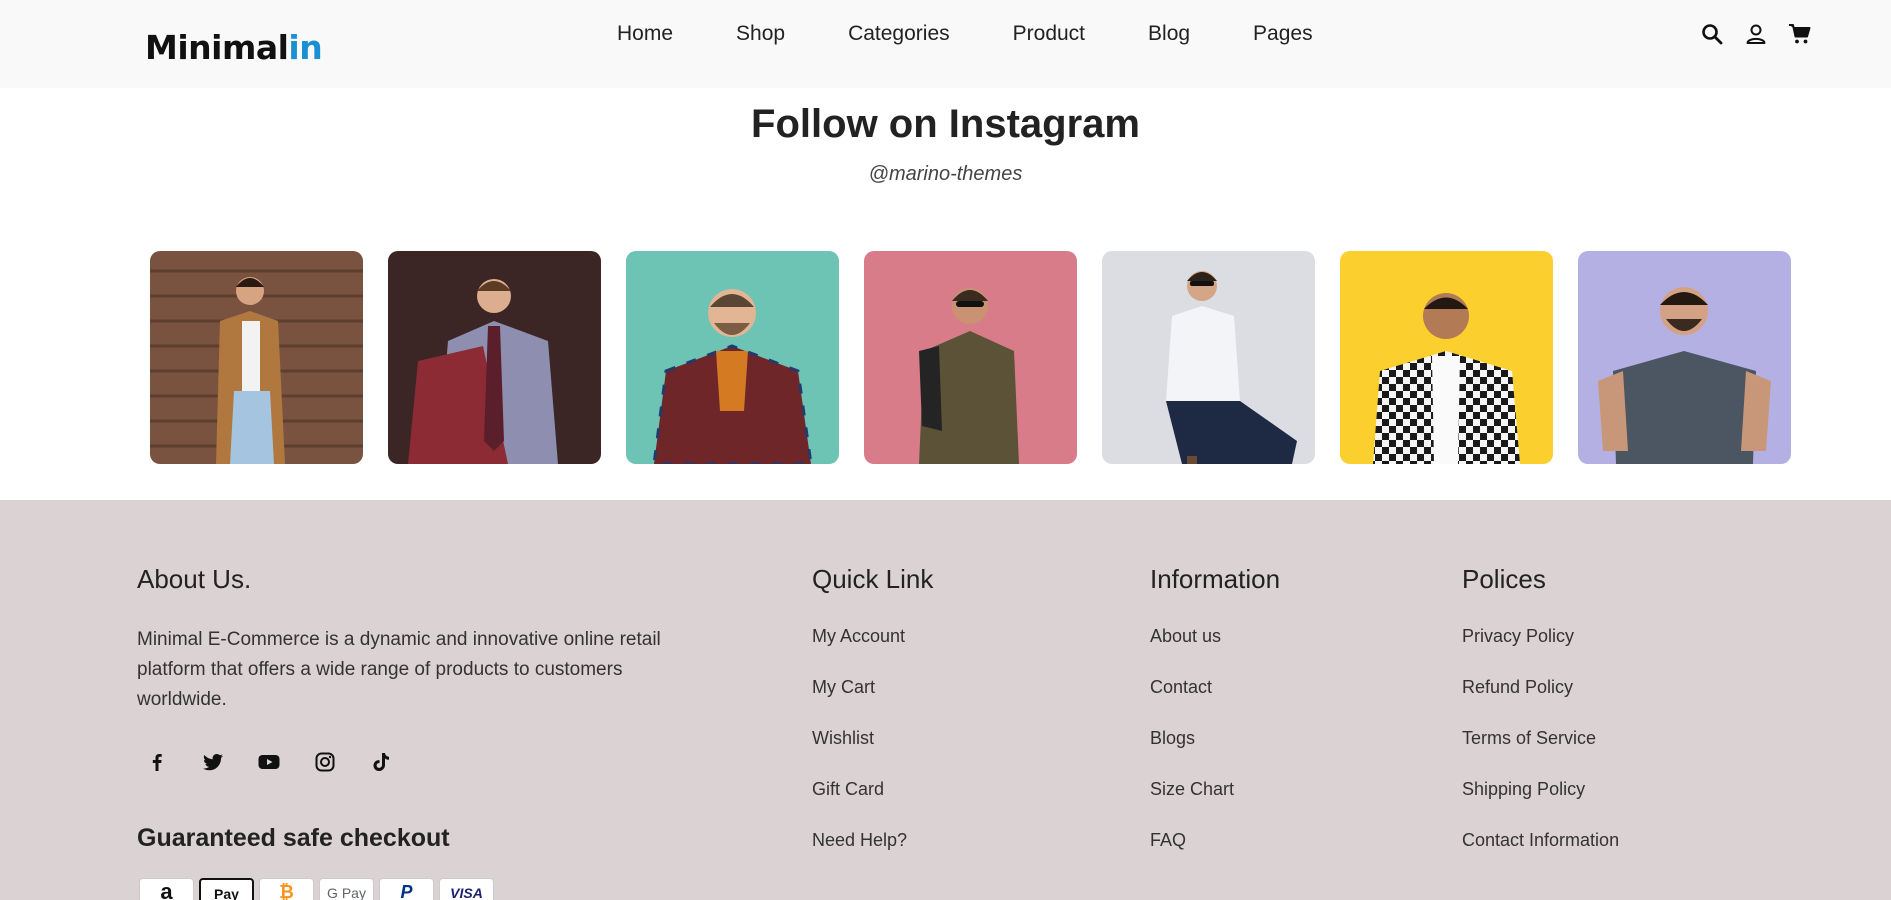 The height and width of the screenshot is (900, 1891). Describe the element at coordinates (1169, 34) in the screenshot. I see `nav-blog: Blog` at that location.